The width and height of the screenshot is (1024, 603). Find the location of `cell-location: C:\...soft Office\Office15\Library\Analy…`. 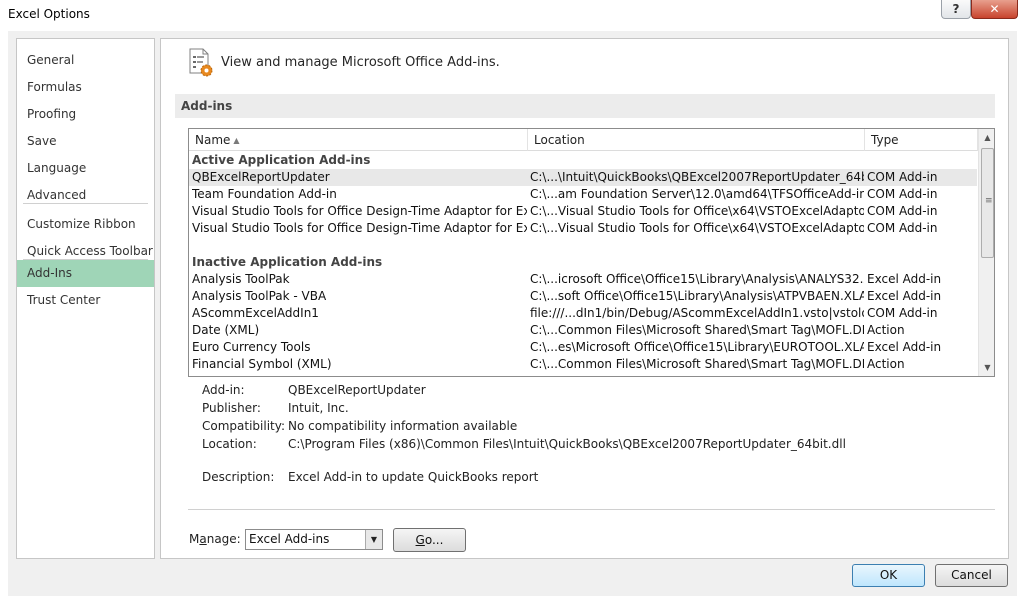

cell-location: C:\...soft Office\Office15\Library\Analy… is located at coordinates (697, 296).